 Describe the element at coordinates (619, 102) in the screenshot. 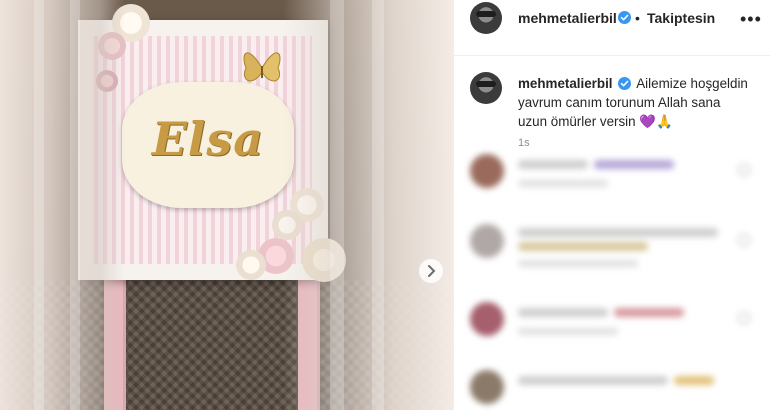

I see `caption-text-line2: yavrum canım torunum Allah sana` at that location.